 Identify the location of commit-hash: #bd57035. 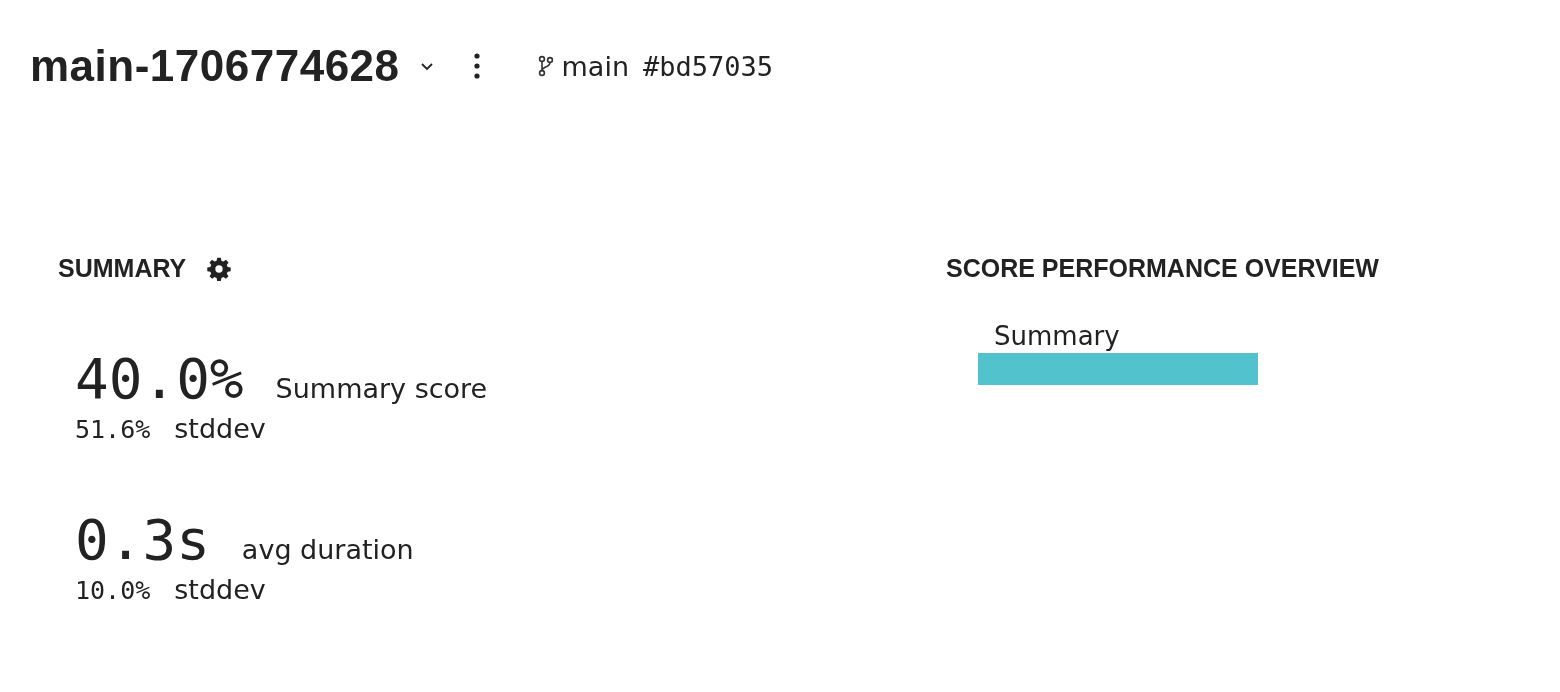
(708, 66).